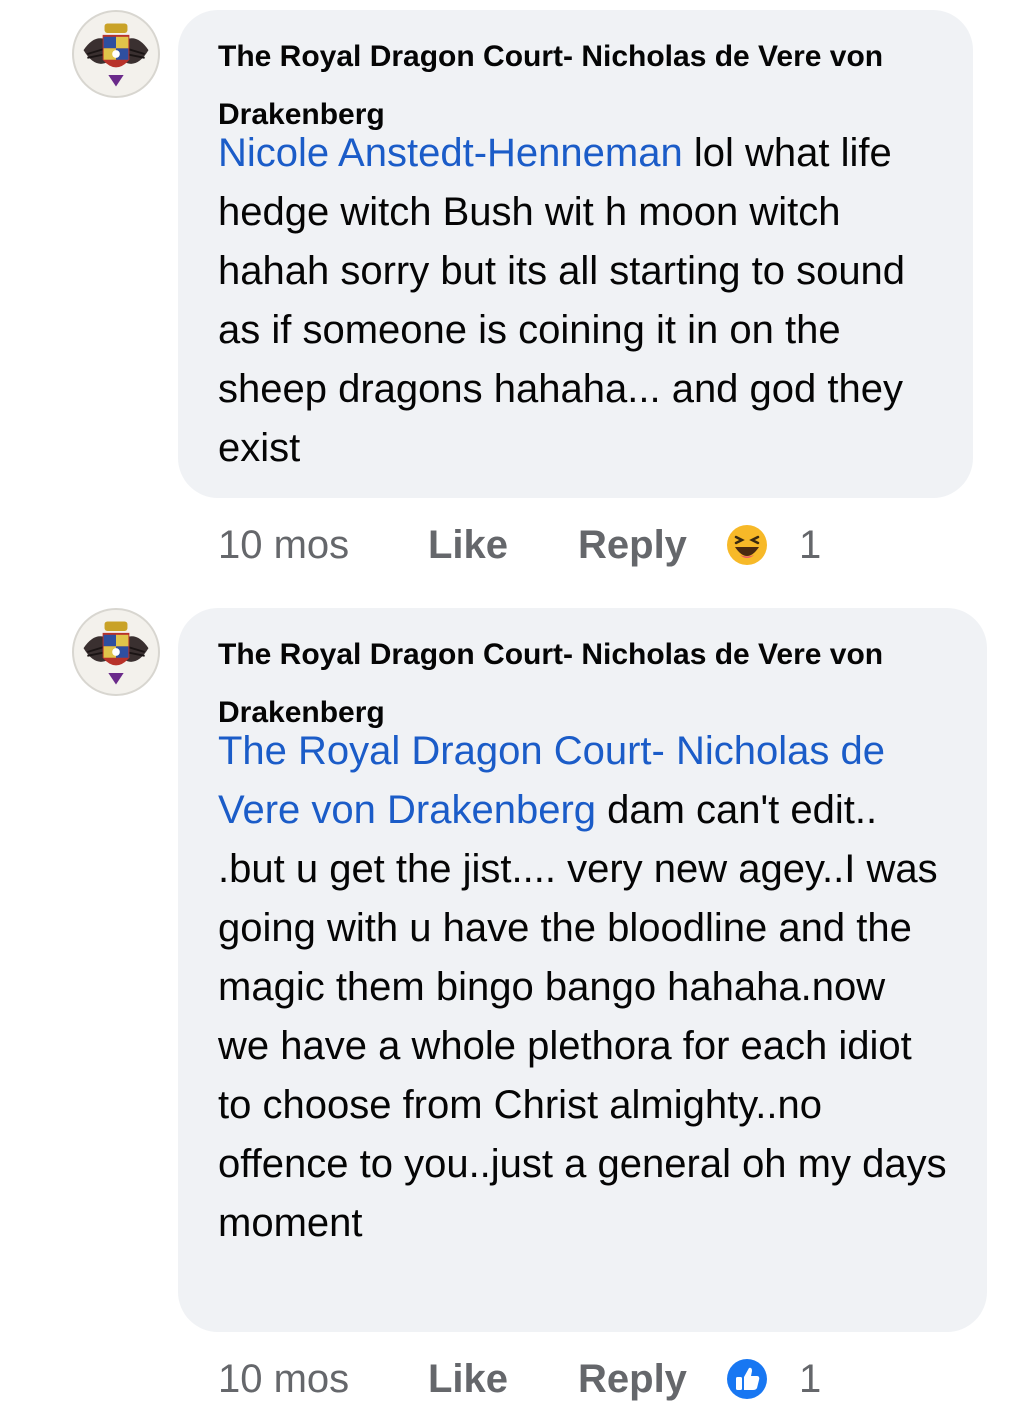  I want to click on like-icon, so click(747, 1379).